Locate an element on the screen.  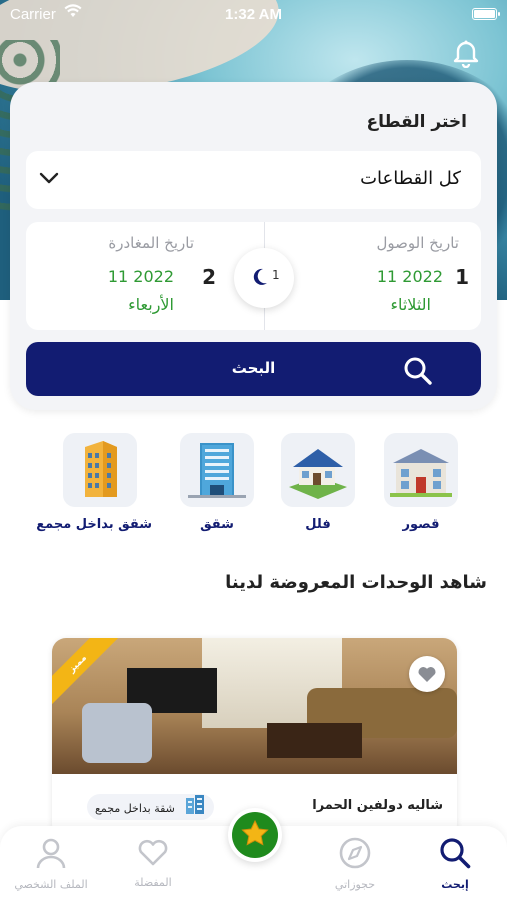
departure-label: تاريخ المغادرة is located at coordinates (151, 243).